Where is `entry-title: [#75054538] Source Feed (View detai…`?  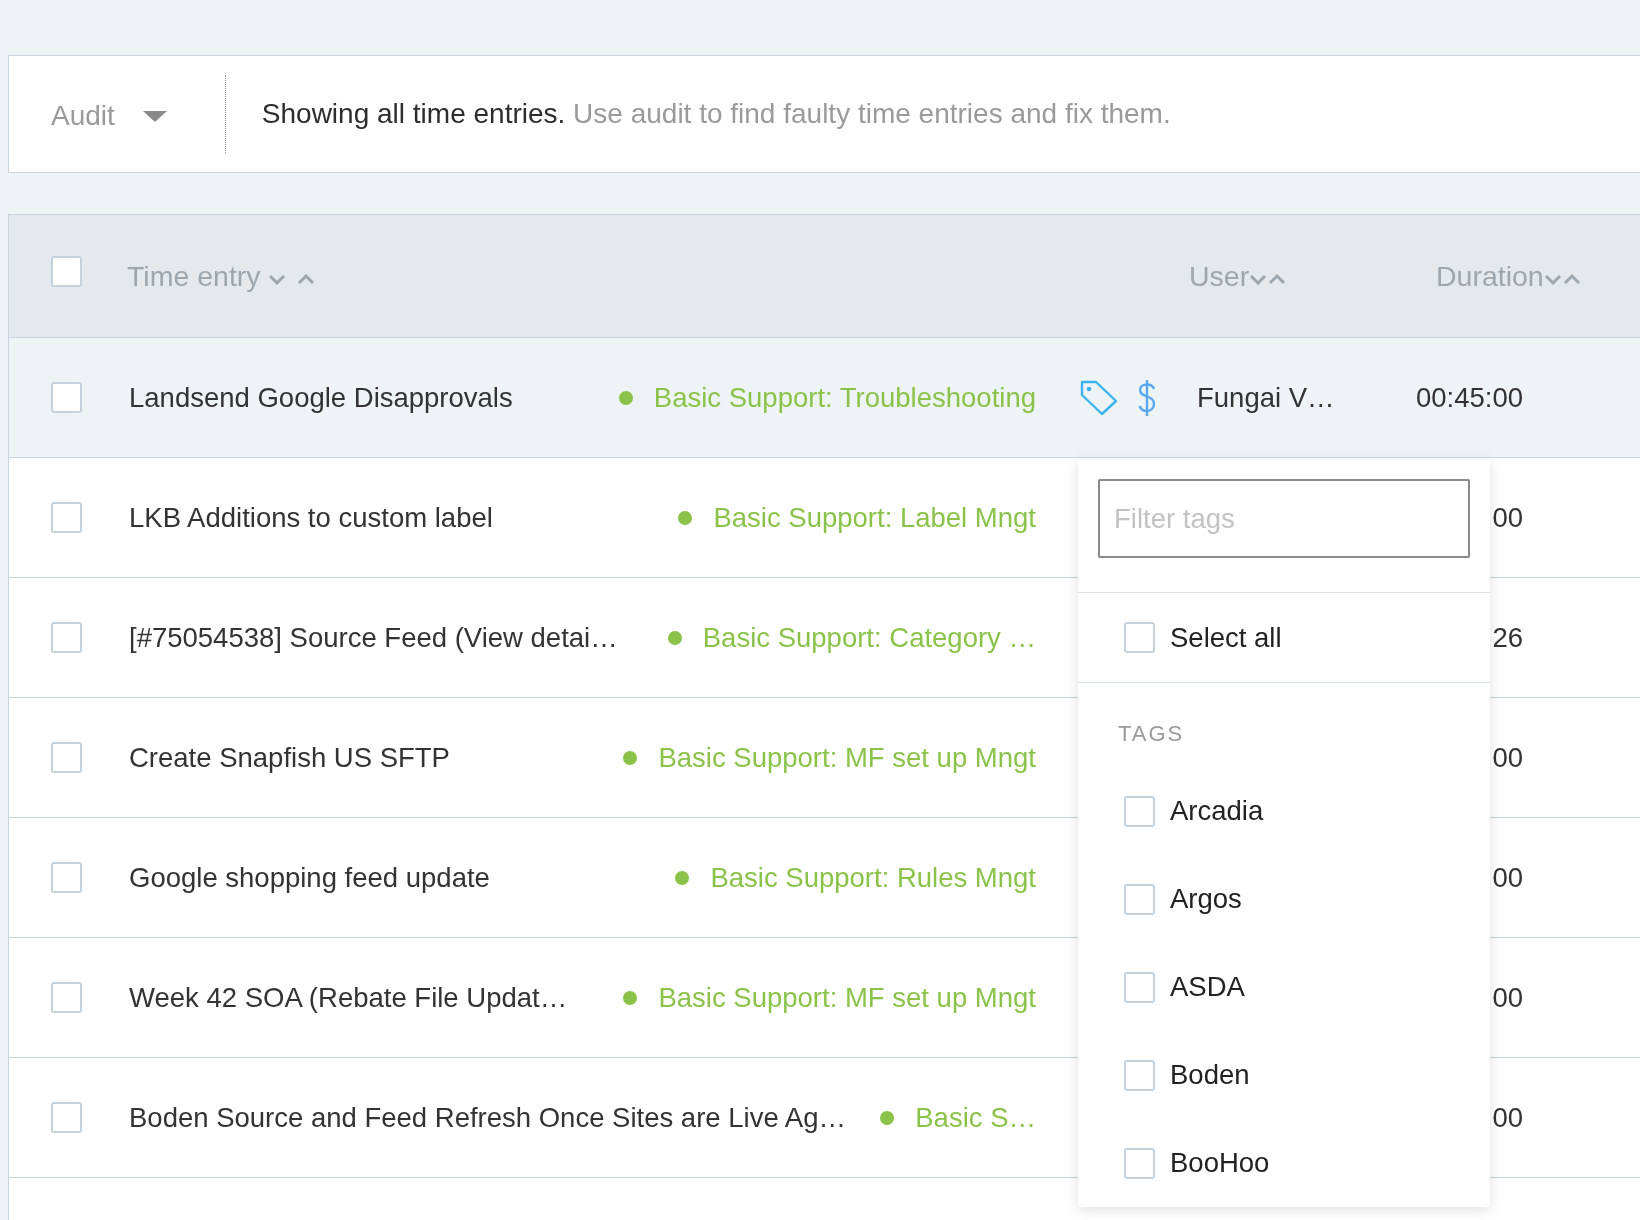 entry-title: [#75054538] Source Feed (View detai… is located at coordinates (373, 637).